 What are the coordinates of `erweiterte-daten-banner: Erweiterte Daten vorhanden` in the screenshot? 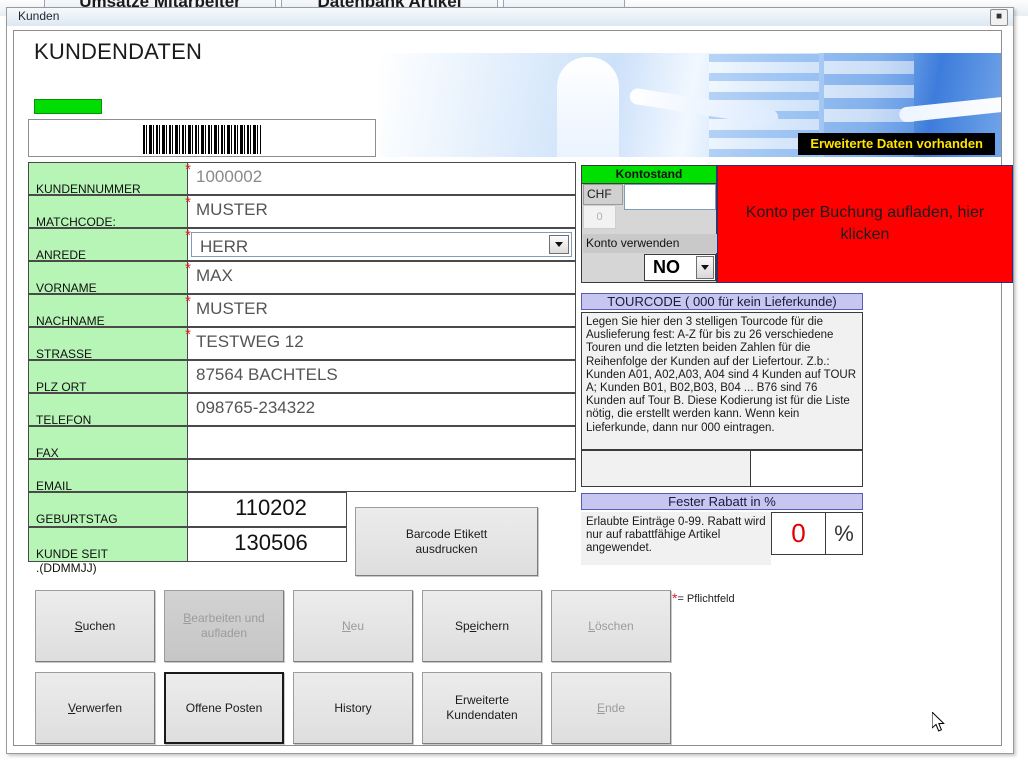 It's located at (896, 144).